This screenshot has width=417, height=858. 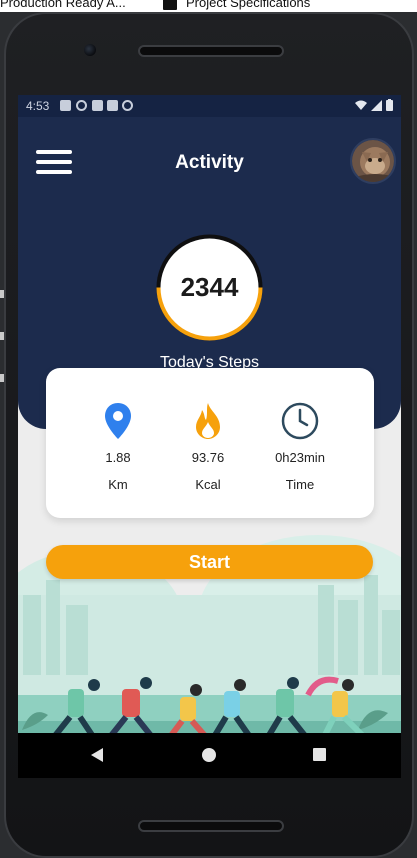 I want to click on front-camera-icon, so click(x=90, y=50).